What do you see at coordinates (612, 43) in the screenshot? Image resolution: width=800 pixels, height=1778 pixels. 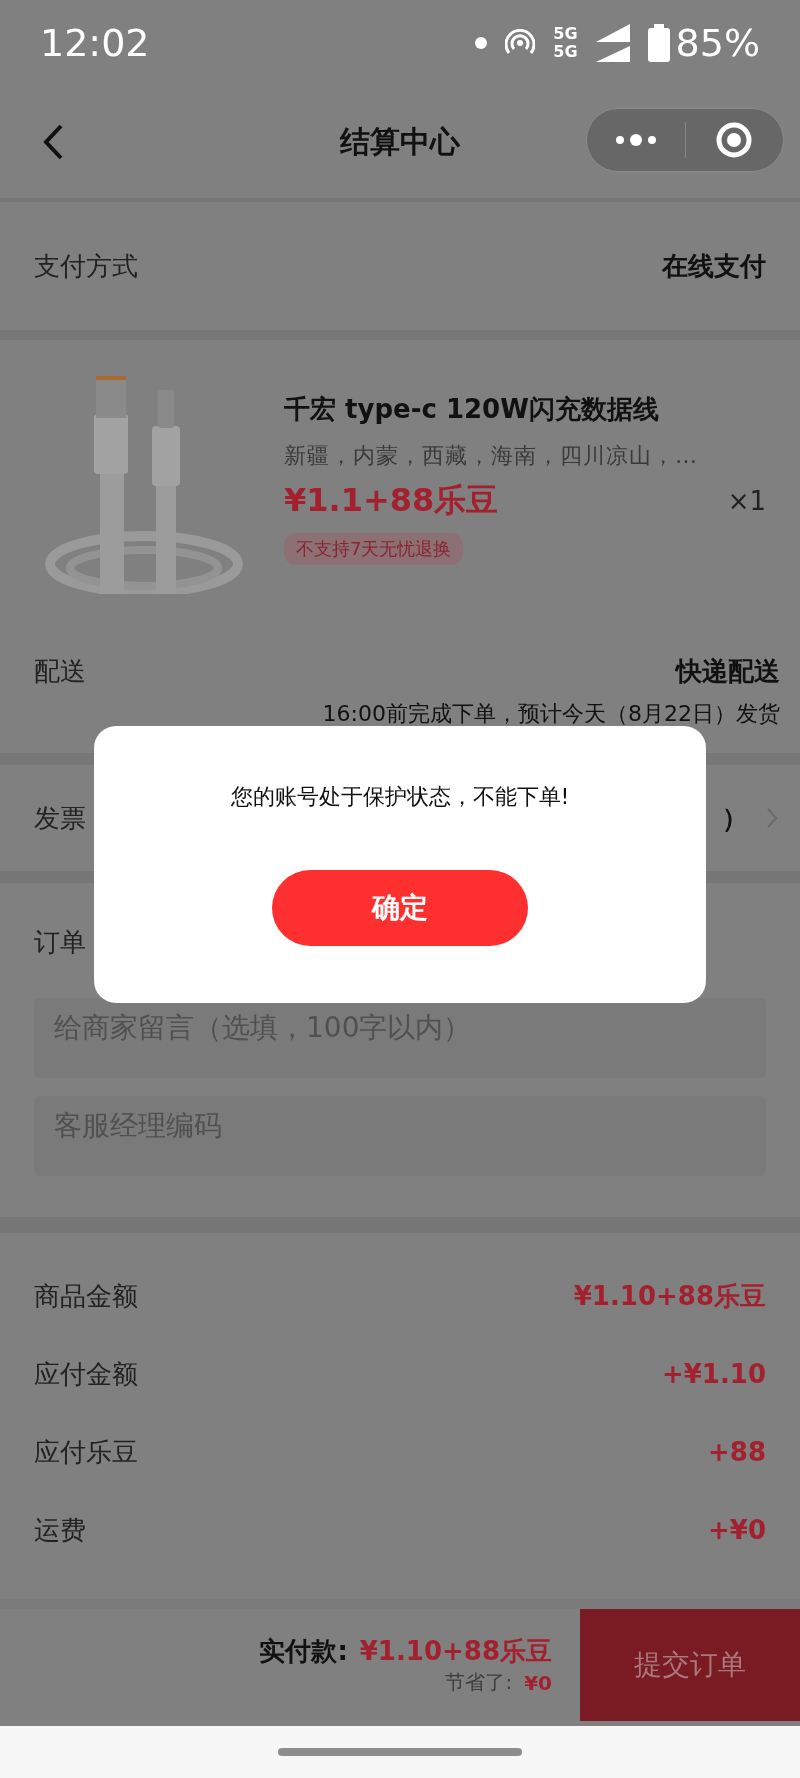 I see `signal-icon` at bounding box center [612, 43].